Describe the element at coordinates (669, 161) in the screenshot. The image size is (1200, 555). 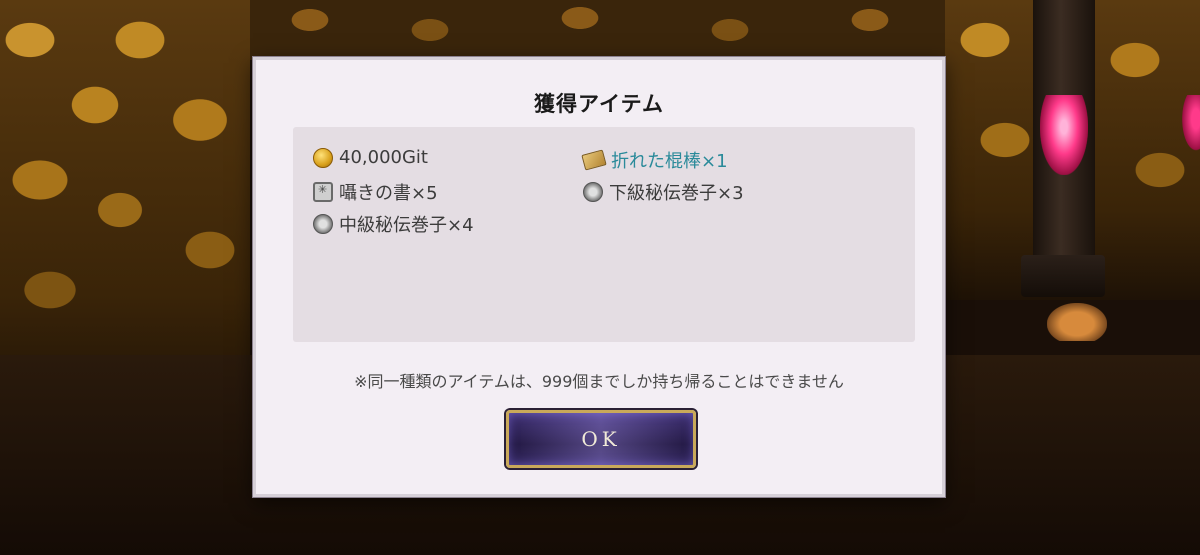
I see `item-label: 折れた棍棒×1` at that location.